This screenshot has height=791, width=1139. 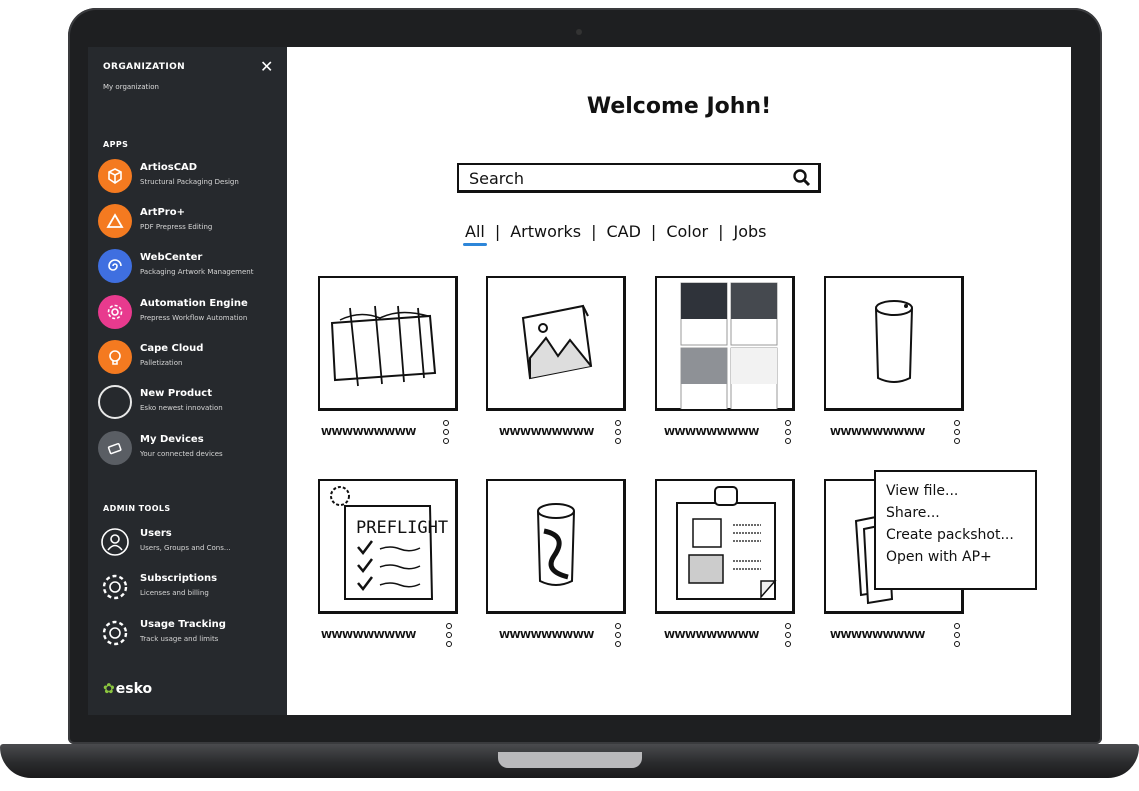 I want to click on search-icon, so click(x=802, y=178).